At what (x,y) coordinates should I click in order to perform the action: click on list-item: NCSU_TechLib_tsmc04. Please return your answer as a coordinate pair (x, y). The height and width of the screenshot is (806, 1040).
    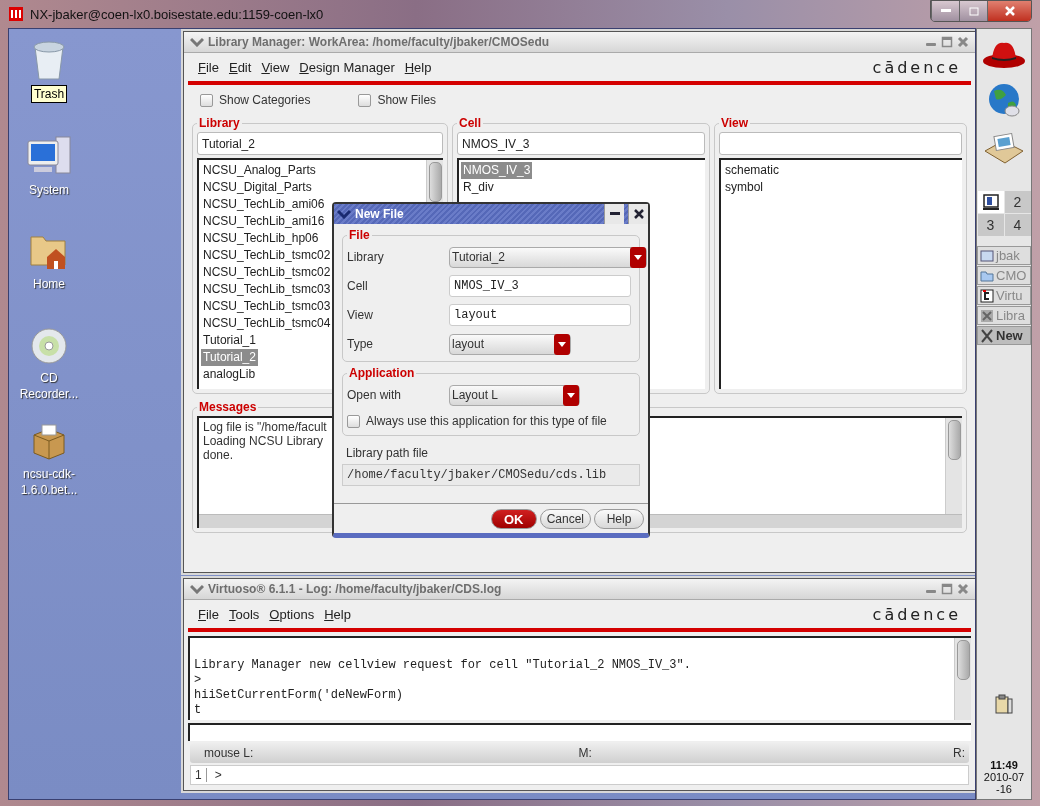
    Looking at the image, I should click on (267, 323).